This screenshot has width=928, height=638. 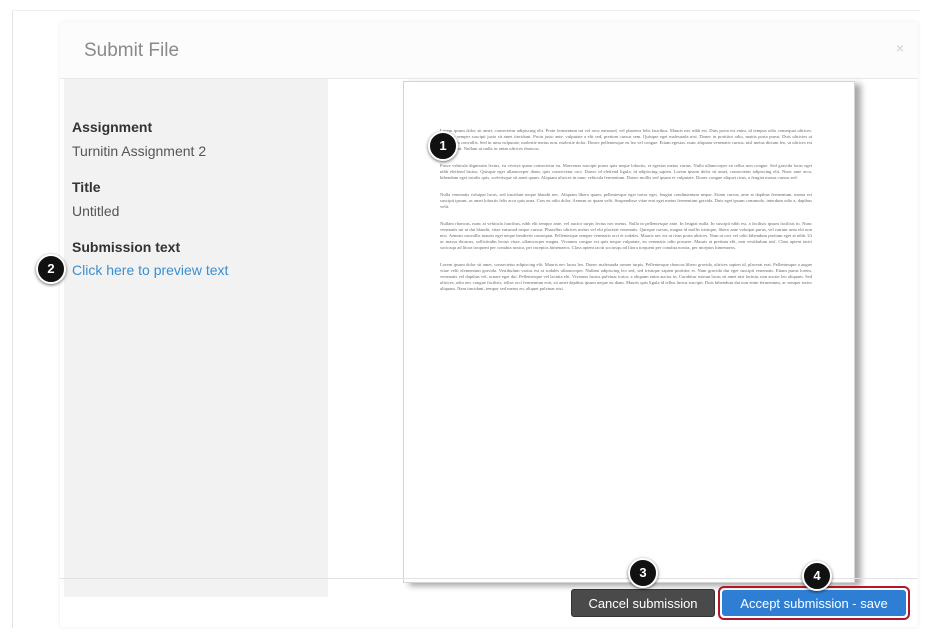 What do you see at coordinates (139, 151) in the screenshot?
I see `assignment-value: Turnitin Assignment 2` at bounding box center [139, 151].